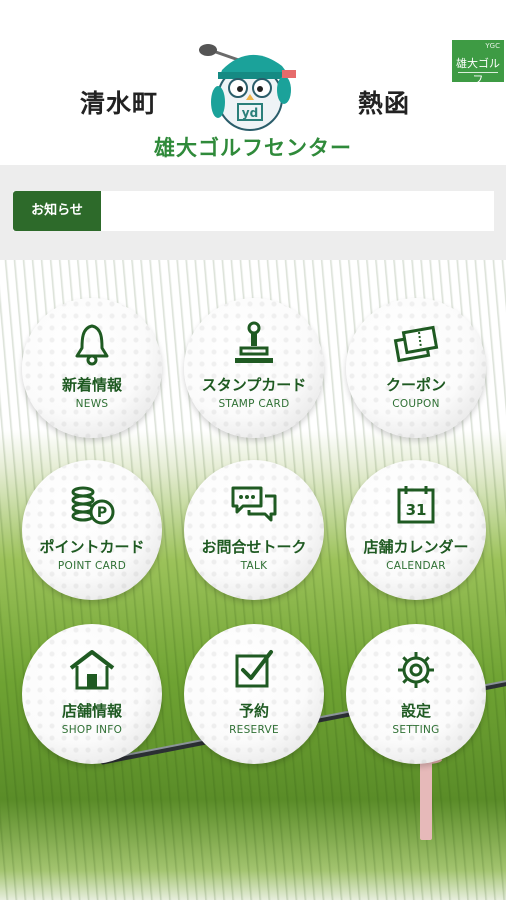 This screenshot has height=900, width=506. Describe the element at coordinates (416, 368) in the screenshot. I see `menu-coupon-button: クーポン COUPON` at that location.